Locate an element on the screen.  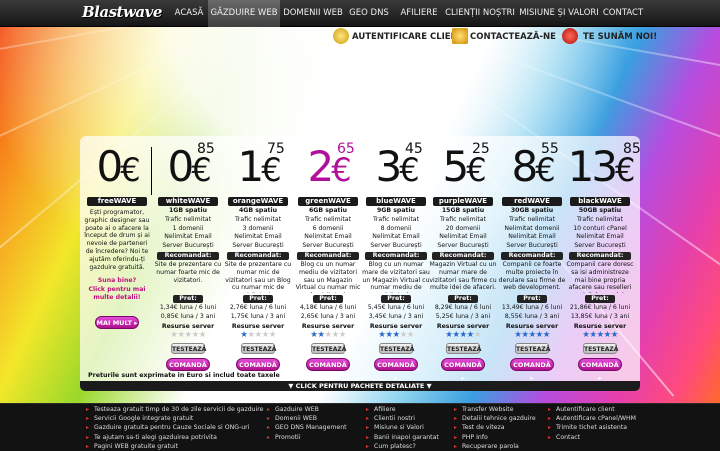
footer-link: Servicii Google integrate gratuit is located at coordinates (175, 418).